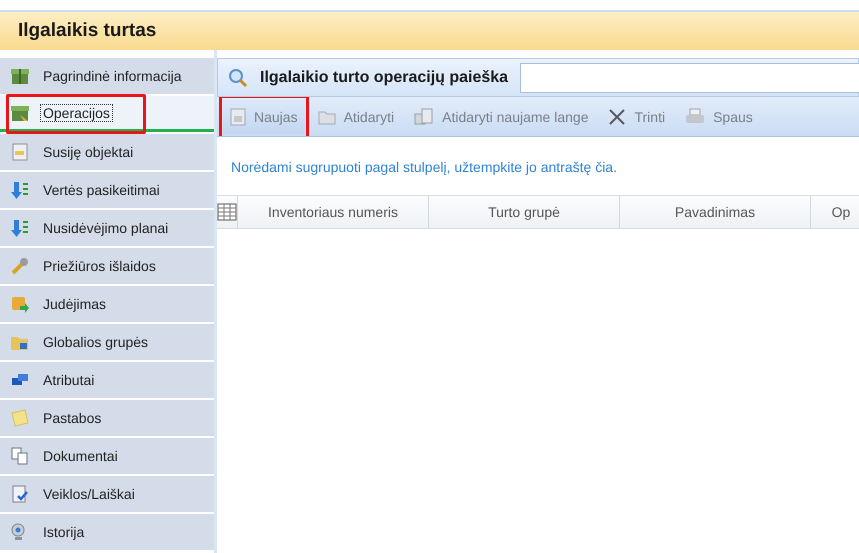  I want to click on sidebar-item: Atributai, so click(107, 380).